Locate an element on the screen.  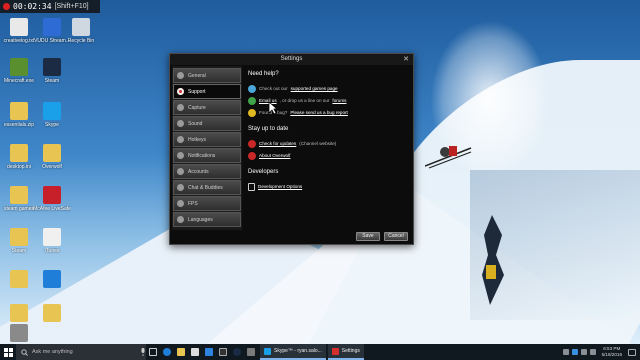
desktop-icon-label: Overwolf is located at coordinates (52, 167).